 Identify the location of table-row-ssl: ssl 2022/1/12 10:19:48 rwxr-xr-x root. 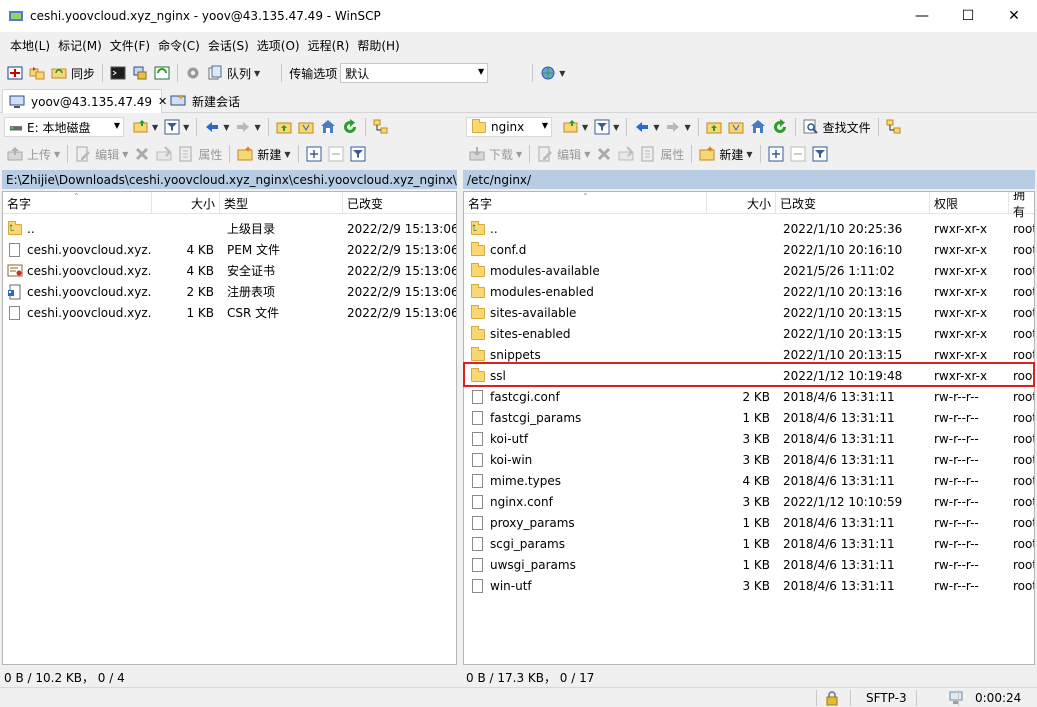
(749, 375).